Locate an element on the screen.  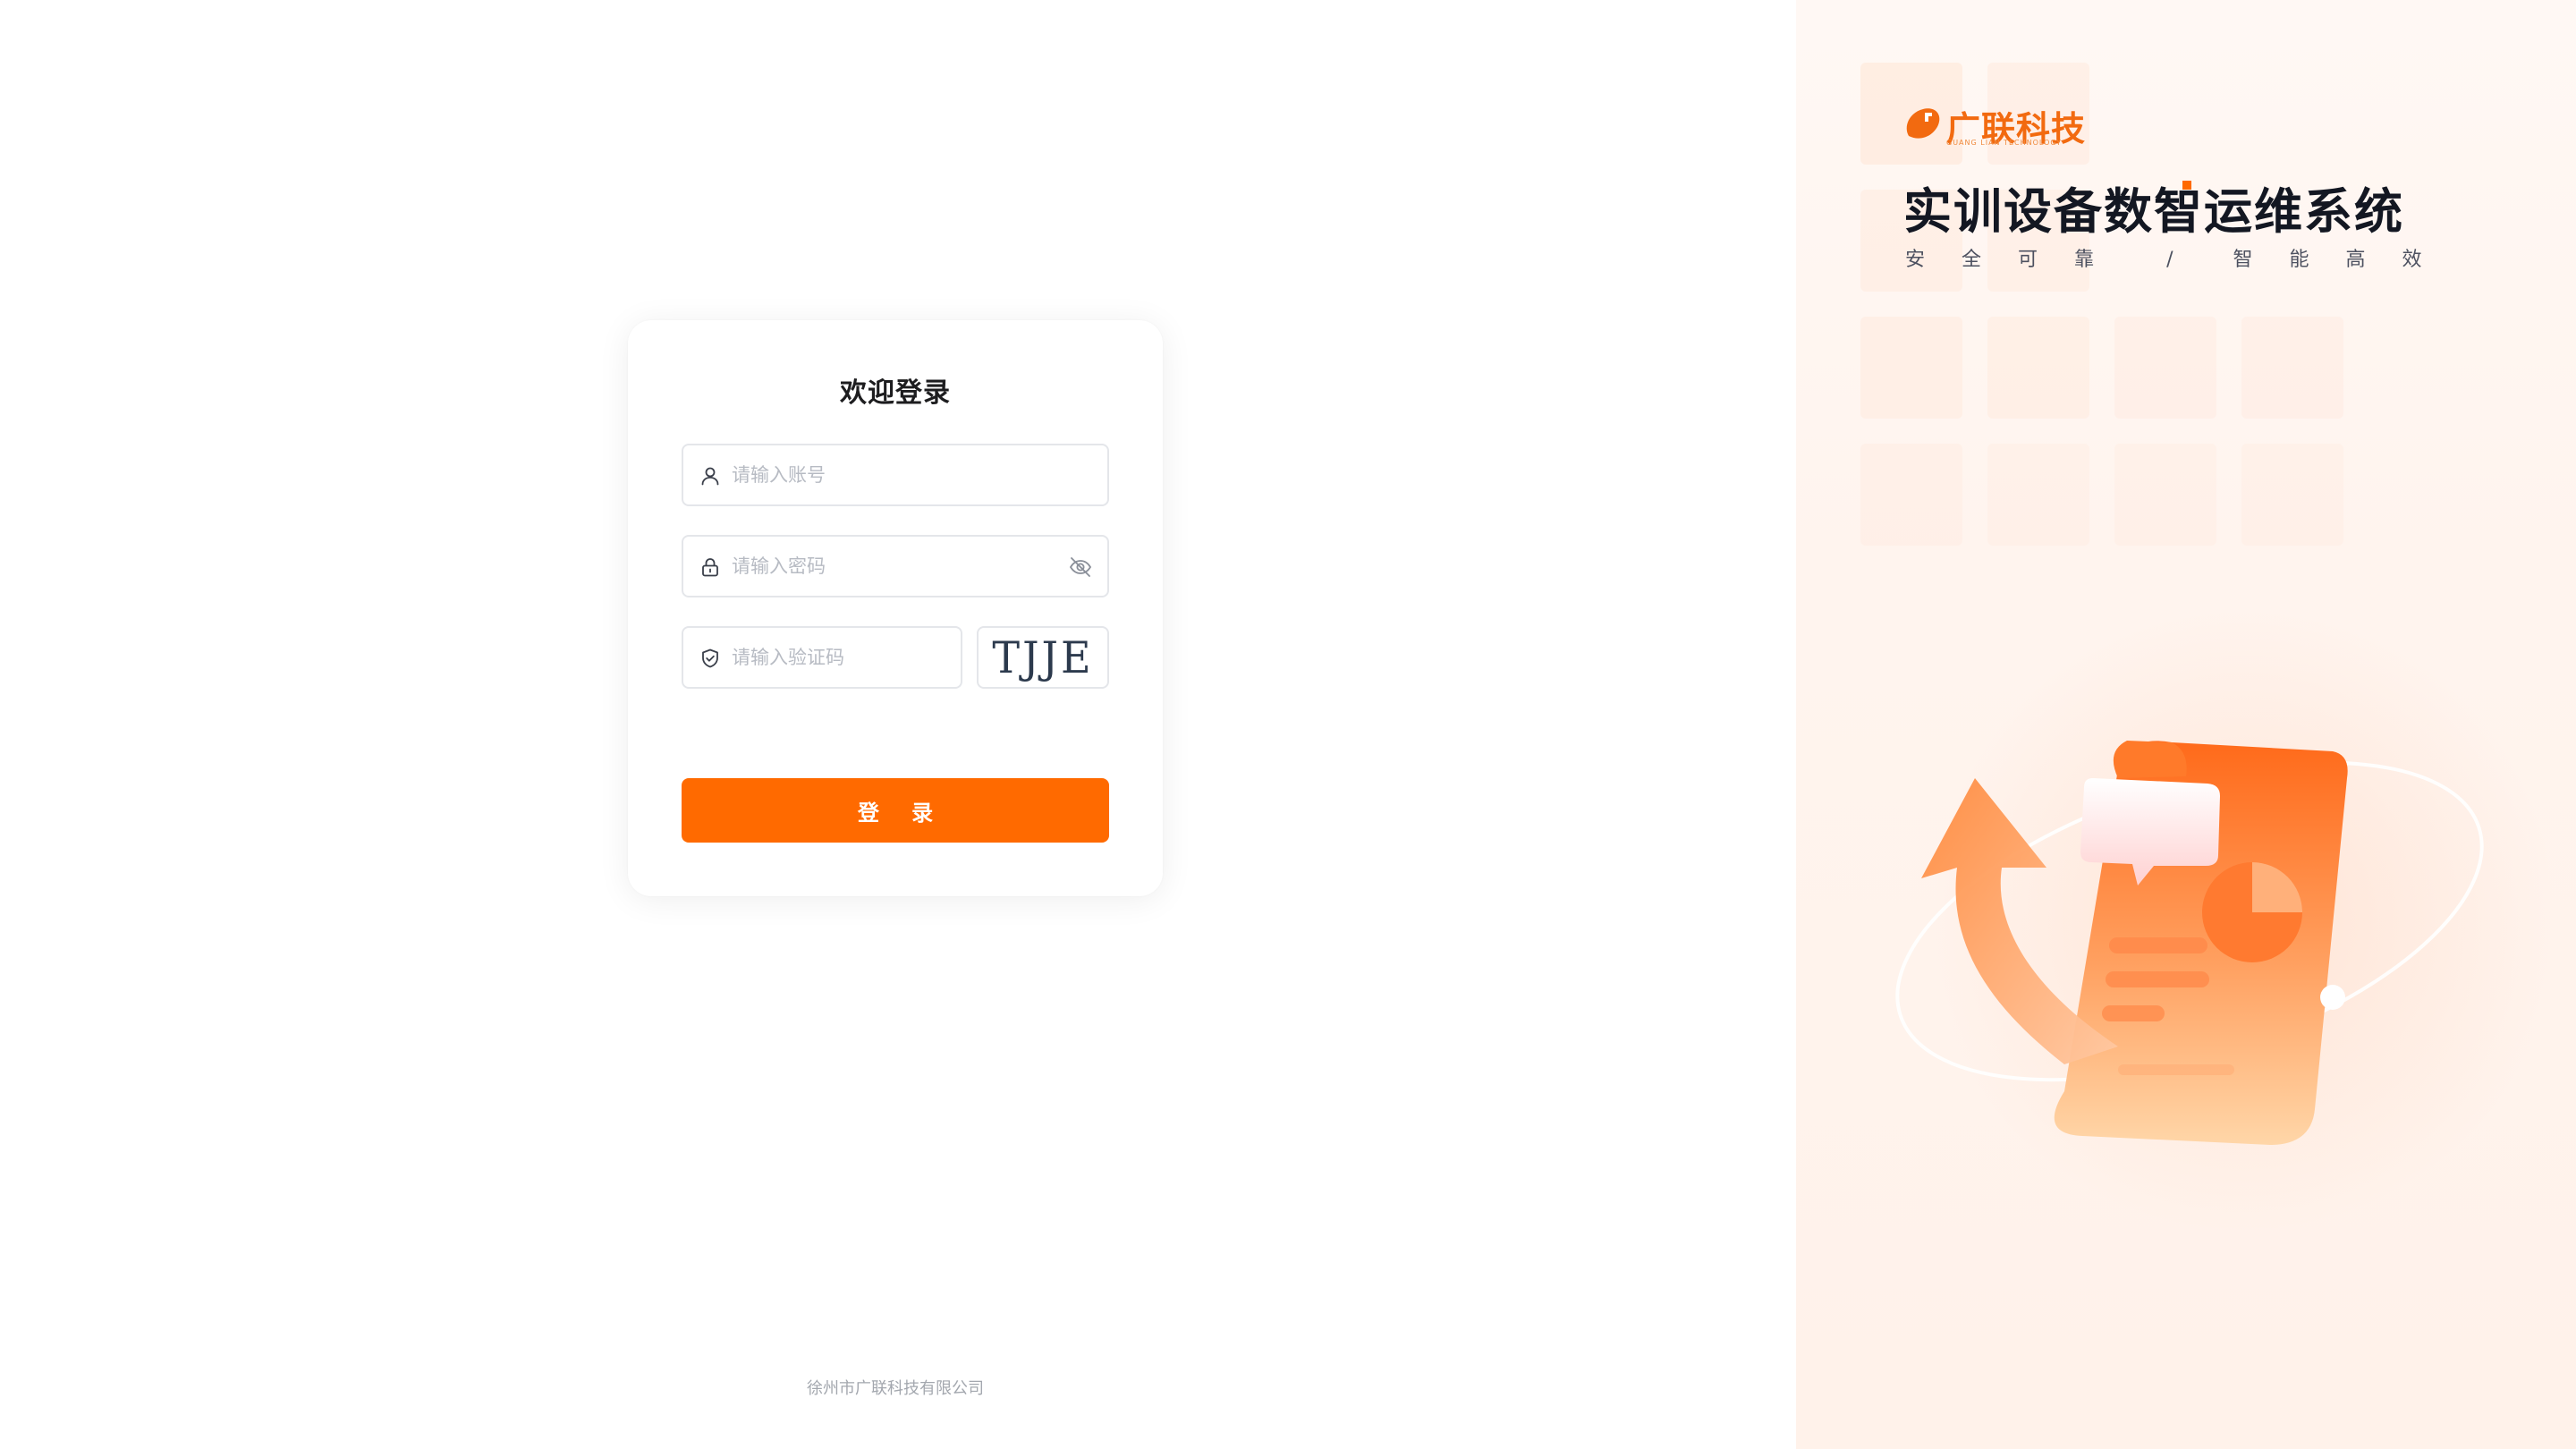
slogan-char: 效 is located at coordinates (2412, 260).